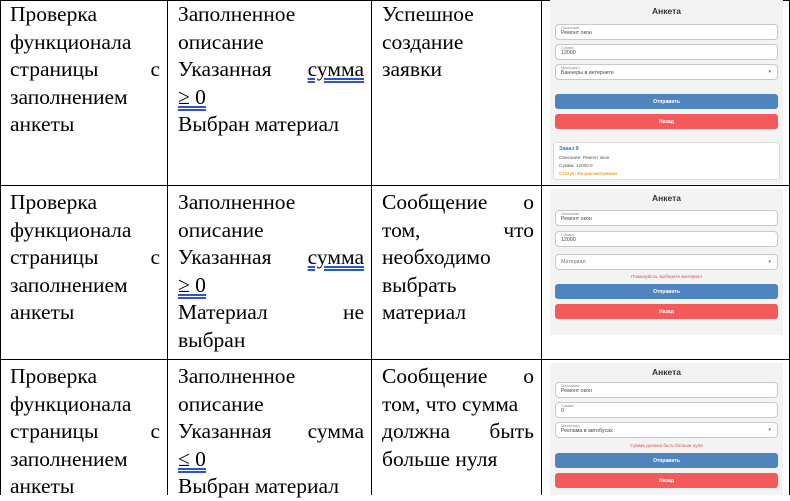 The image size is (790, 501). Describe the element at coordinates (192, 458) in the screenshot. I see `input-text: ≤ 0` at that location.